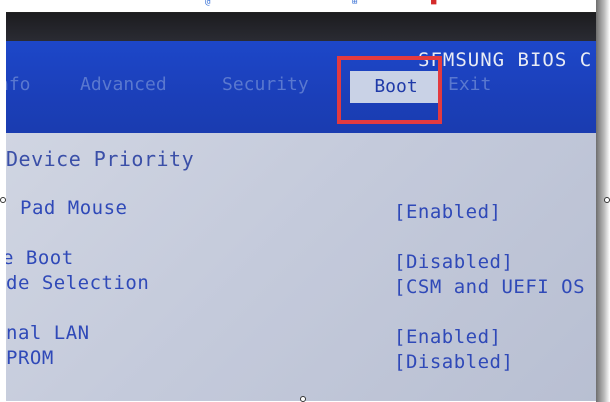 The width and height of the screenshot is (610, 402). I want to click on setting-label-mode-selection: de Selection, so click(77, 283).